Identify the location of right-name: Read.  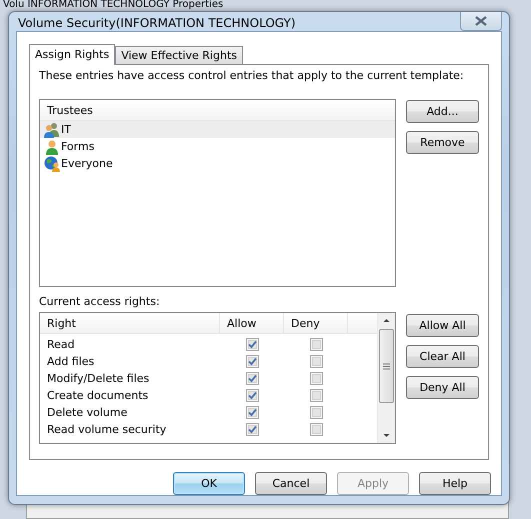
(61, 344).